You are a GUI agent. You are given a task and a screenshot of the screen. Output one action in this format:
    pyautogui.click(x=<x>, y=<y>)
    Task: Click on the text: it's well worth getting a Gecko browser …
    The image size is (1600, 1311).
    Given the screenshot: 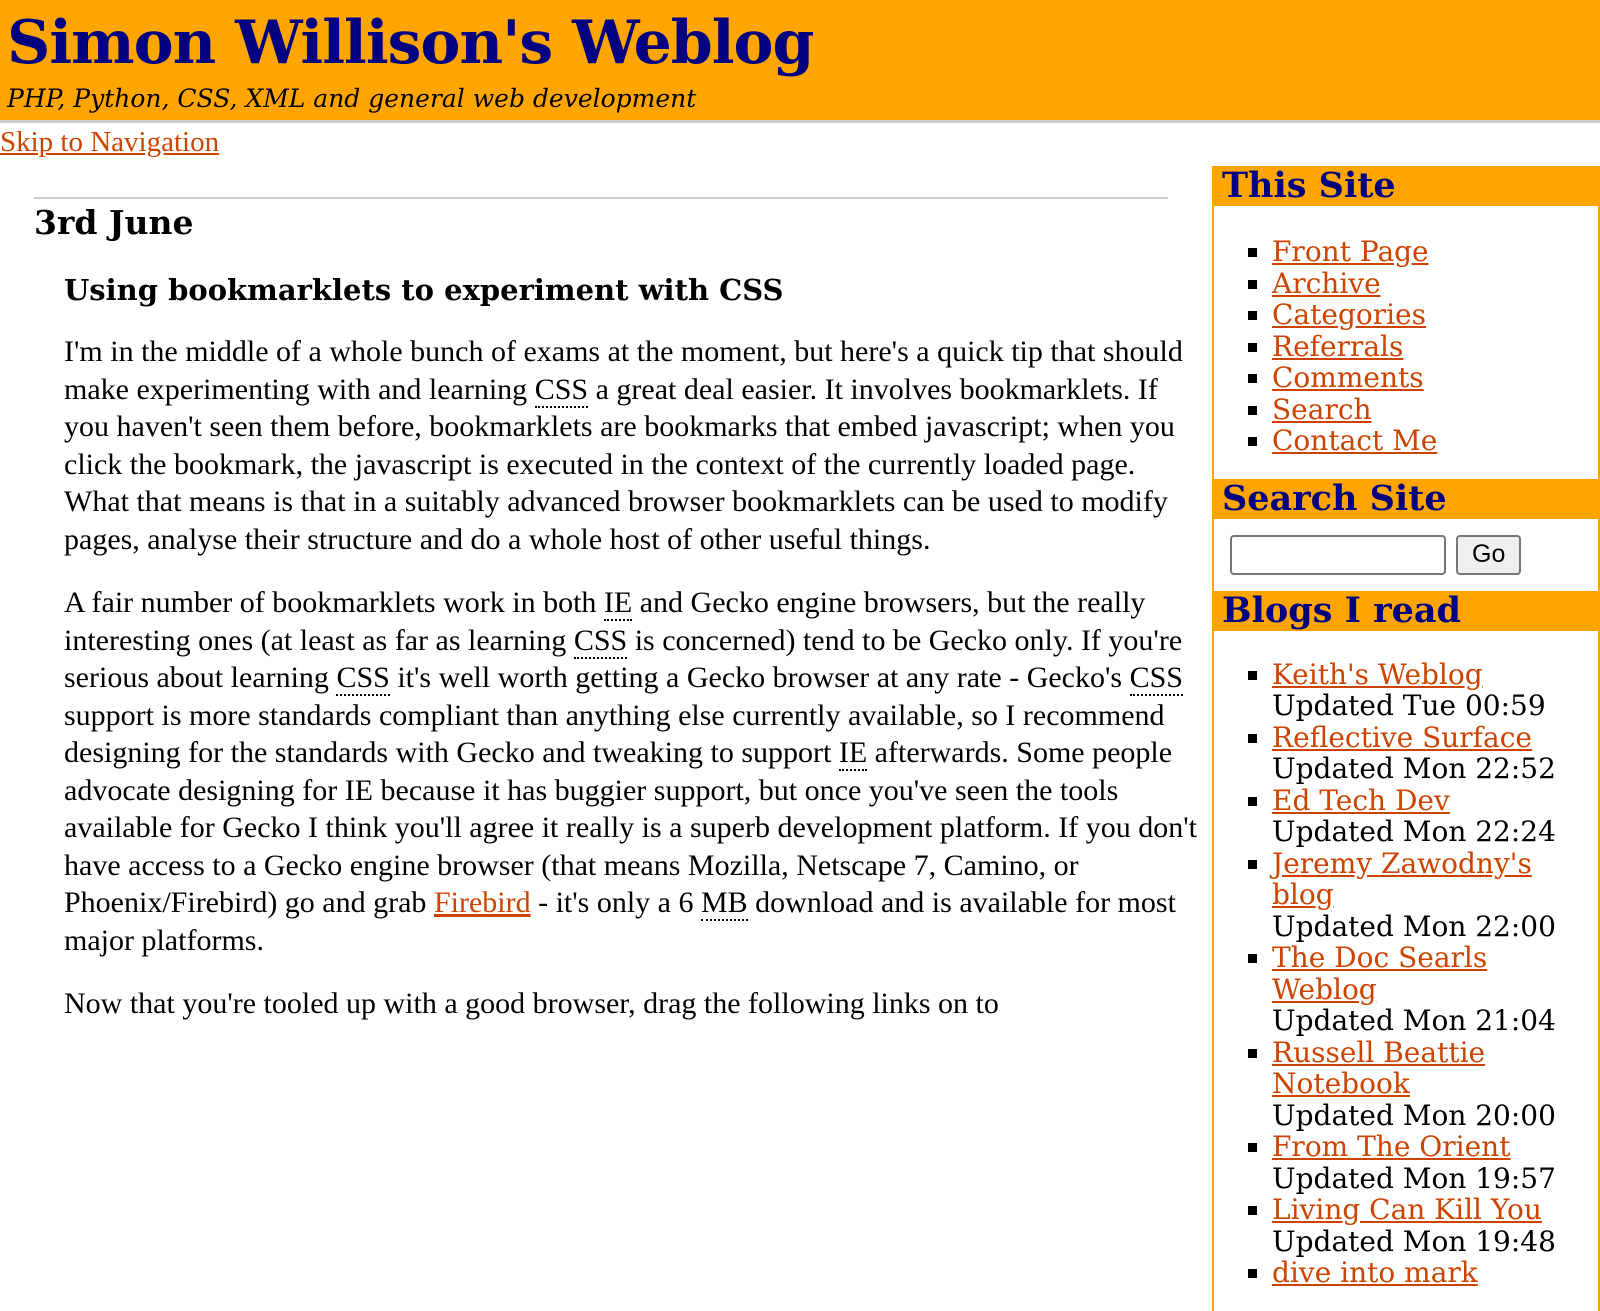 What is the action you would take?
    pyautogui.click(x=759, y=677)
    